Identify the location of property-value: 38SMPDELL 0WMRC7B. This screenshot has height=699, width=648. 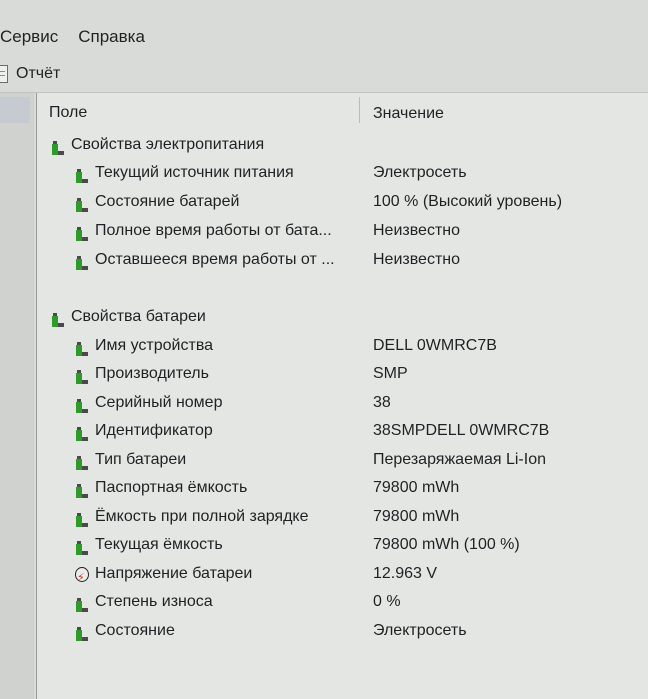
(461, 430).